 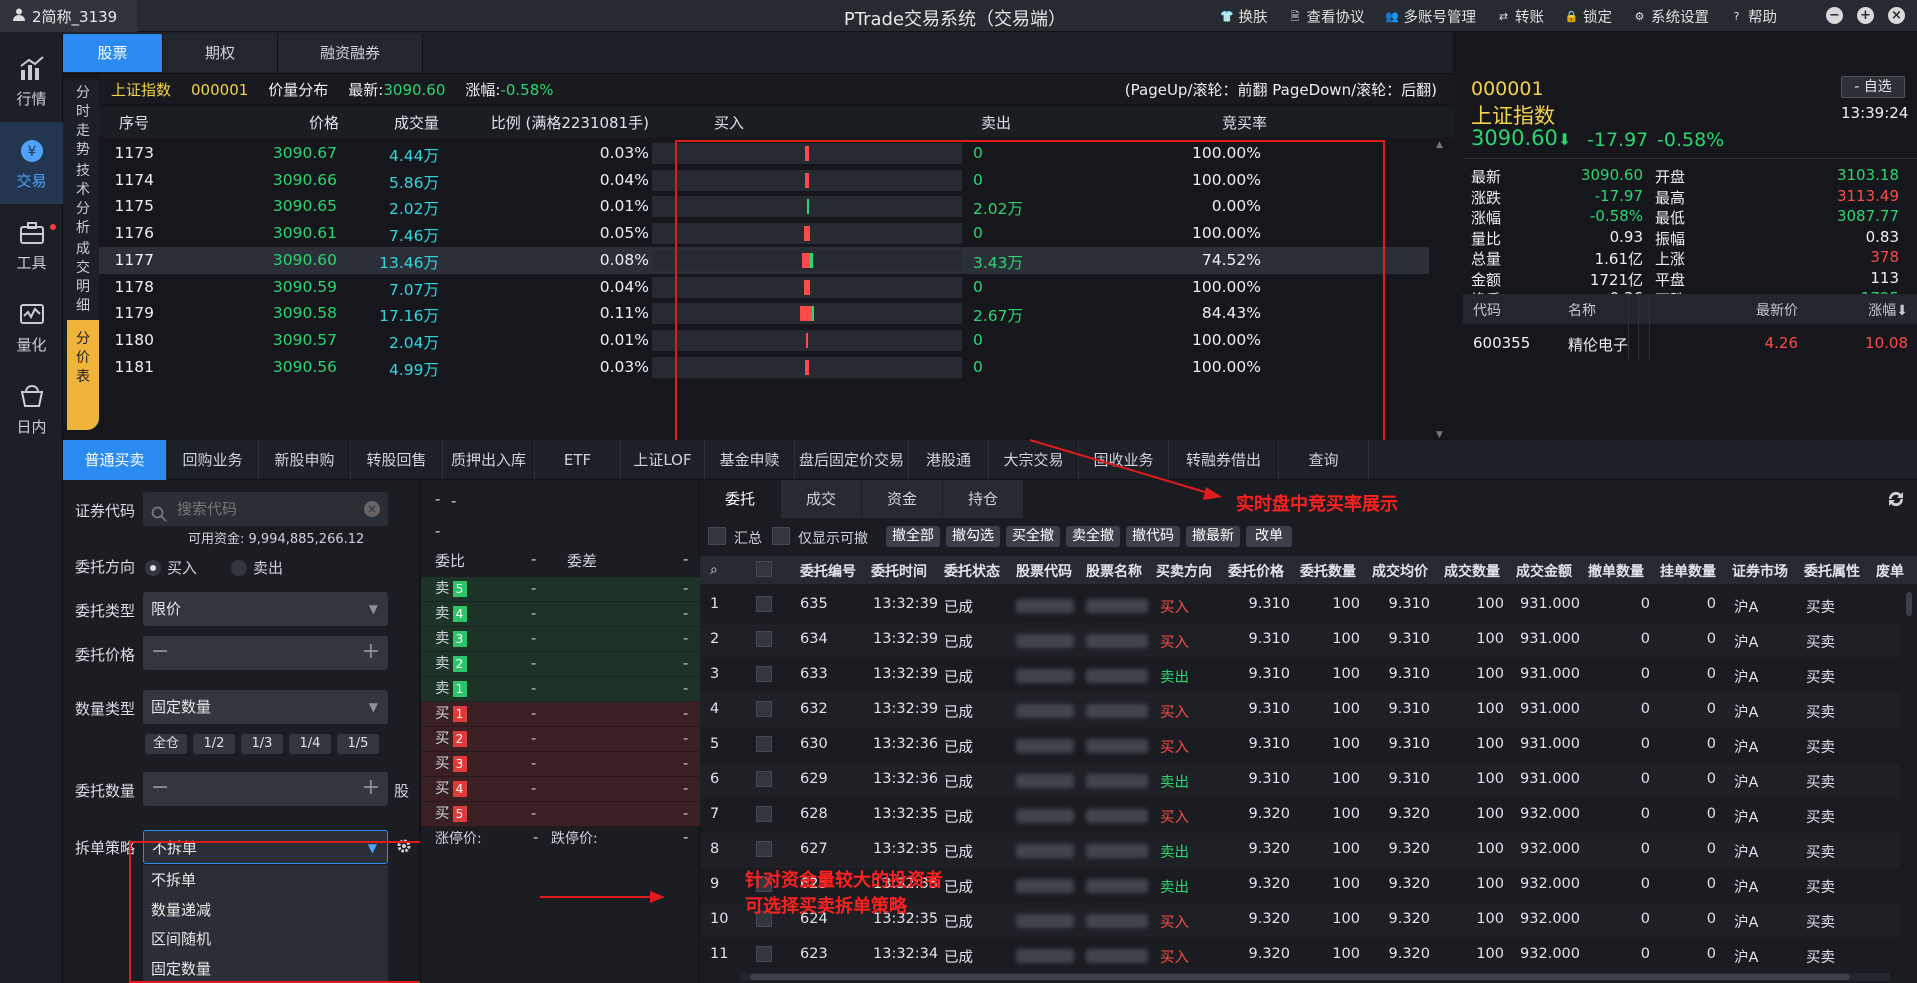 What do you see at coordinates (826, 906) in the screenshot?
I see `annotation-split-2: 可选择买卖拆单策略` at bounding box center [826, 906].